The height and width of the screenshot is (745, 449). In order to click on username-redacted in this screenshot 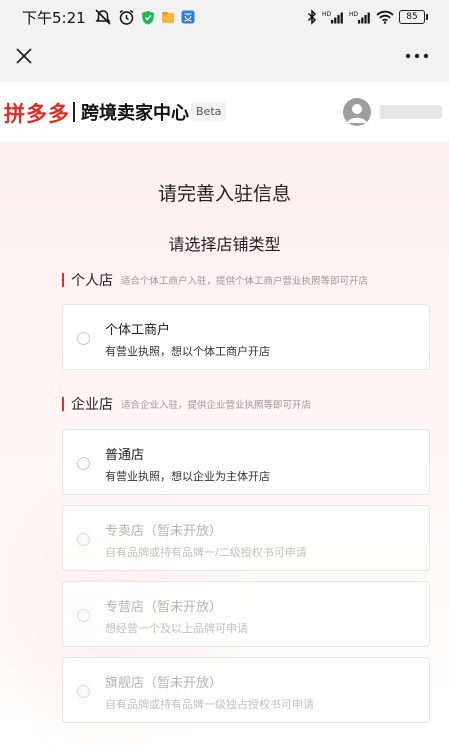, I will do `click(411, 112)`.